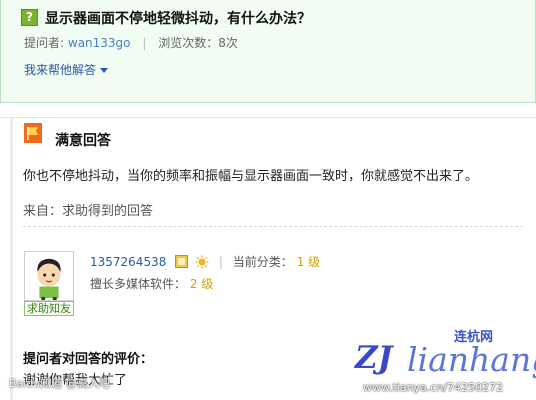  Describe the element at coordinates (11, 259) in the screenshot. I see `left-rule` at that location.